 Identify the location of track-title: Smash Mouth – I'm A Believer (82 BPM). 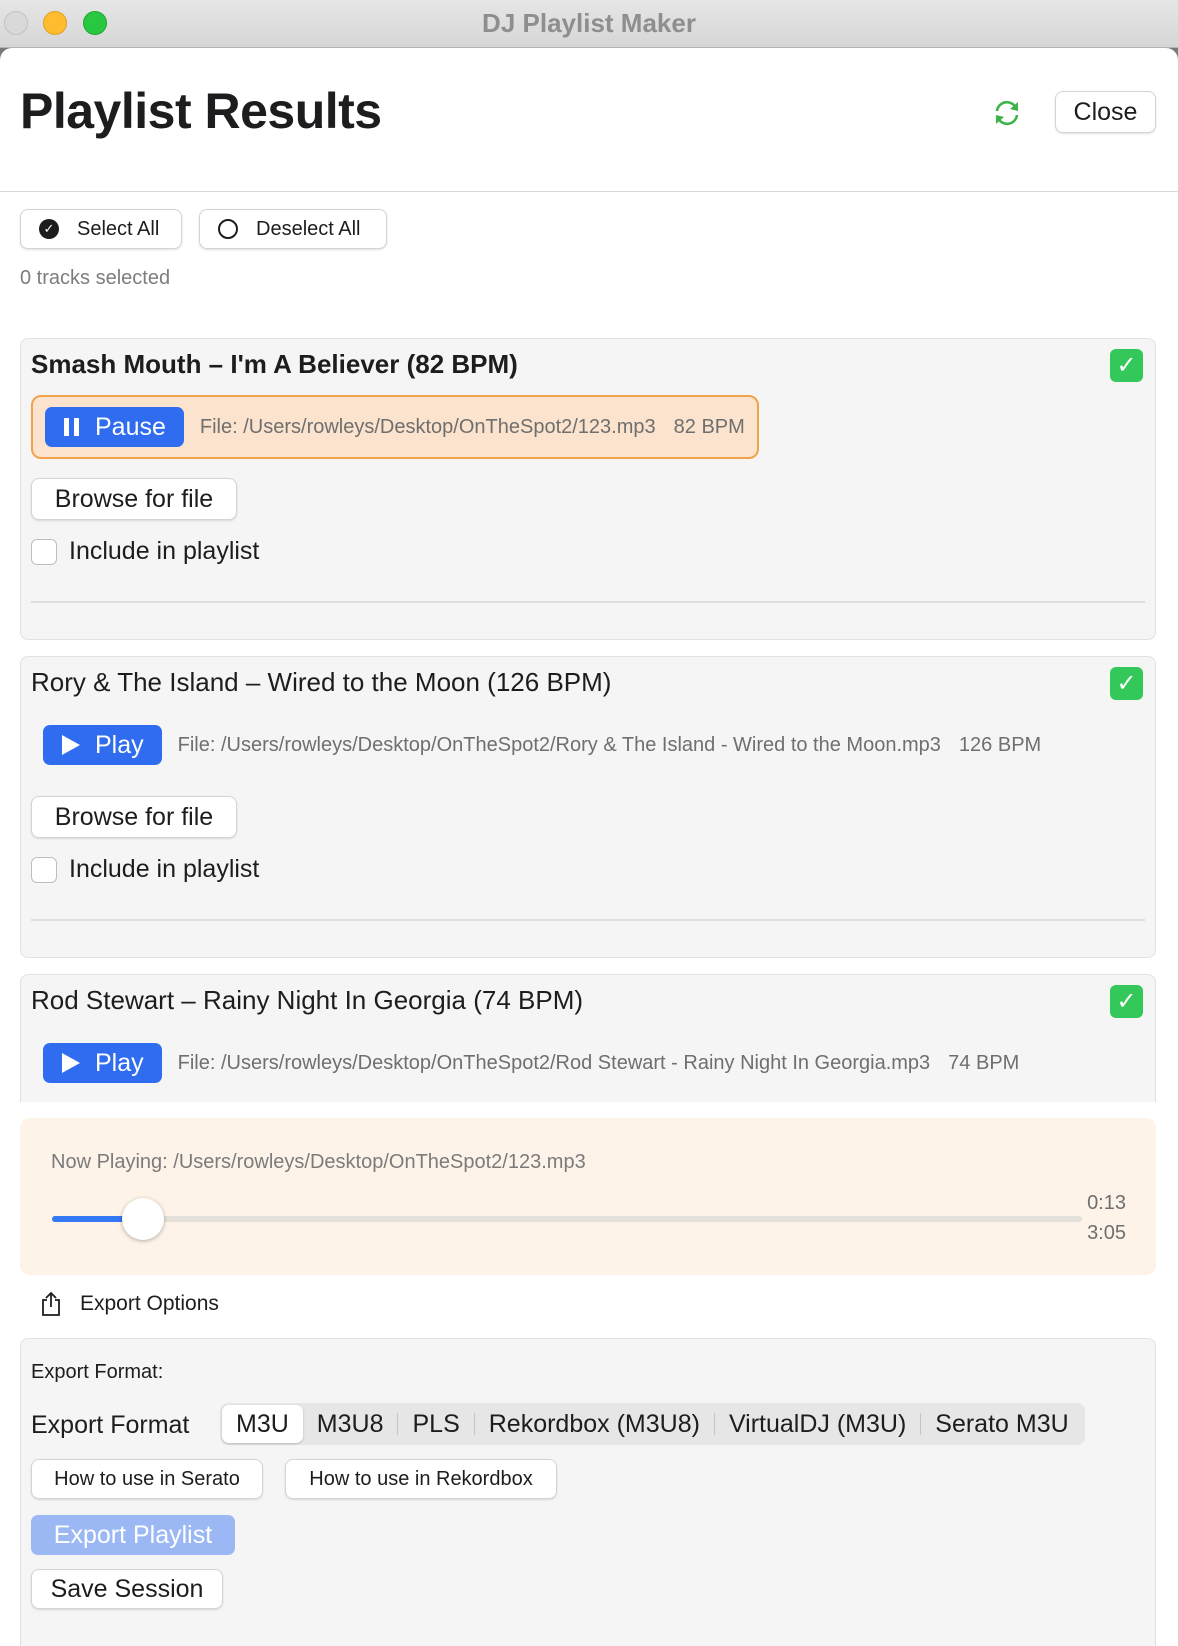
(274, 364).